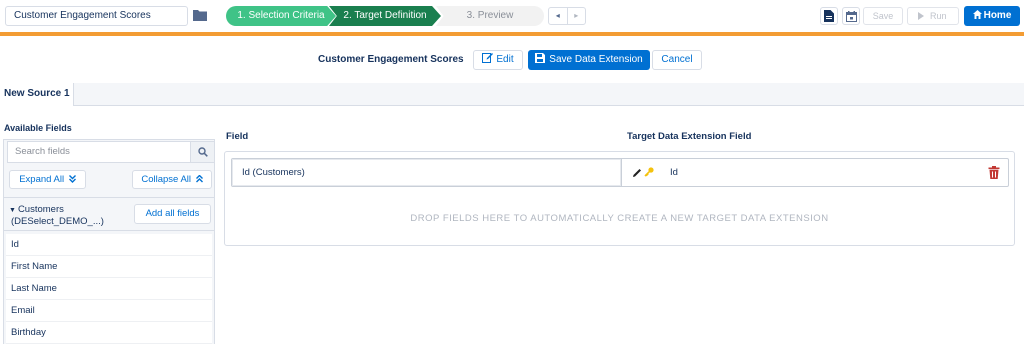 The image size is (1024, 344). What do you see at coordinates (96, 16) in the screenshot?
I see `selection-name-input: Customer Engagement Scores` at bounding box center [96, 16].